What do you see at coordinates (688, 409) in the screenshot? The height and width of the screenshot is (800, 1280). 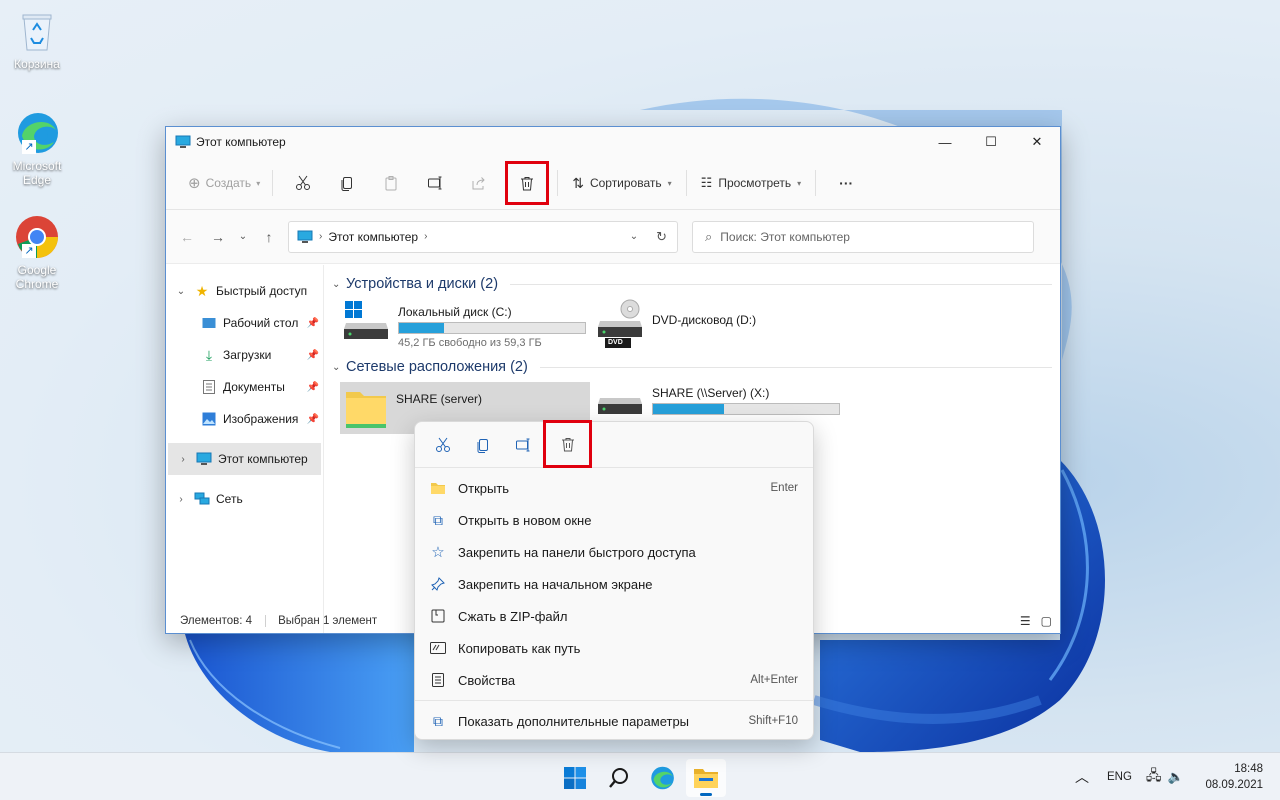 I see `drive-usage-fill` at bounding box center [688, 409].